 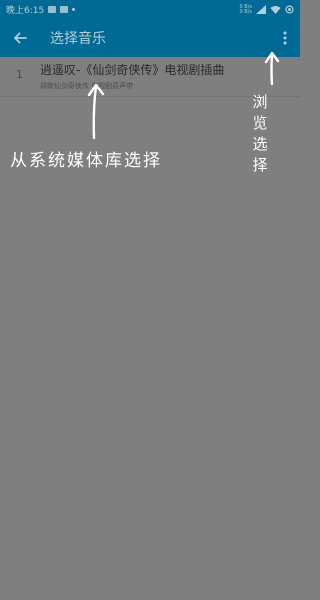 I want to click on back-button, so click(x=20, y=38).